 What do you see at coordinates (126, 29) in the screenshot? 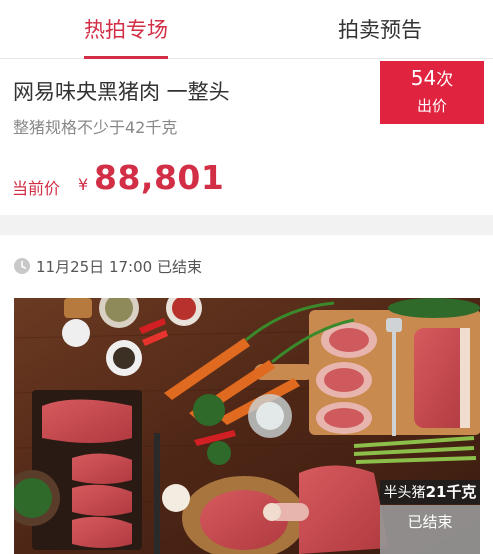
I see `tab-hot-auction: 热拍专场` at bounding box center [126, 29].